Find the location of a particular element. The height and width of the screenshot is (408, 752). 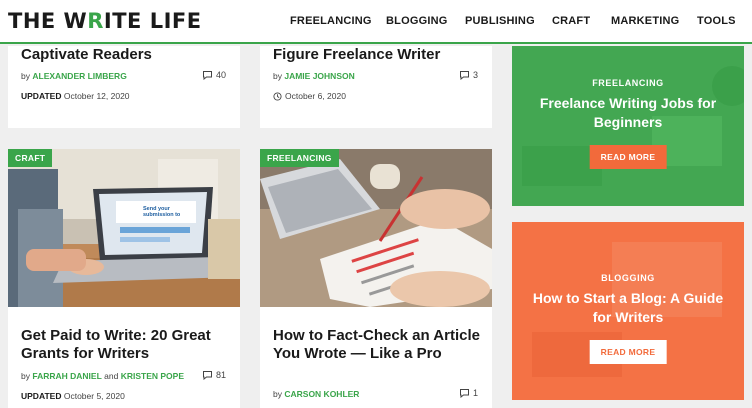

comment-count: 40 is located at coordinates (214, 75).